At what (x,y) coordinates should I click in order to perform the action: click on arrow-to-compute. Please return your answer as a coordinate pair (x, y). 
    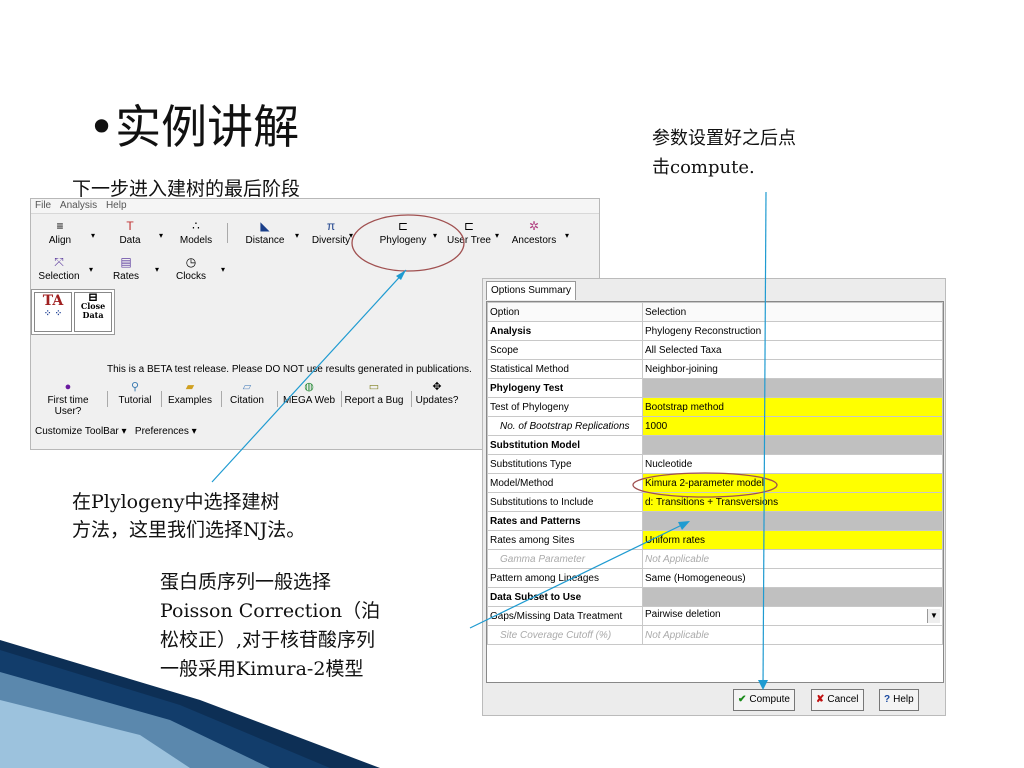
    Looking at the image, I should click on (764, 440).